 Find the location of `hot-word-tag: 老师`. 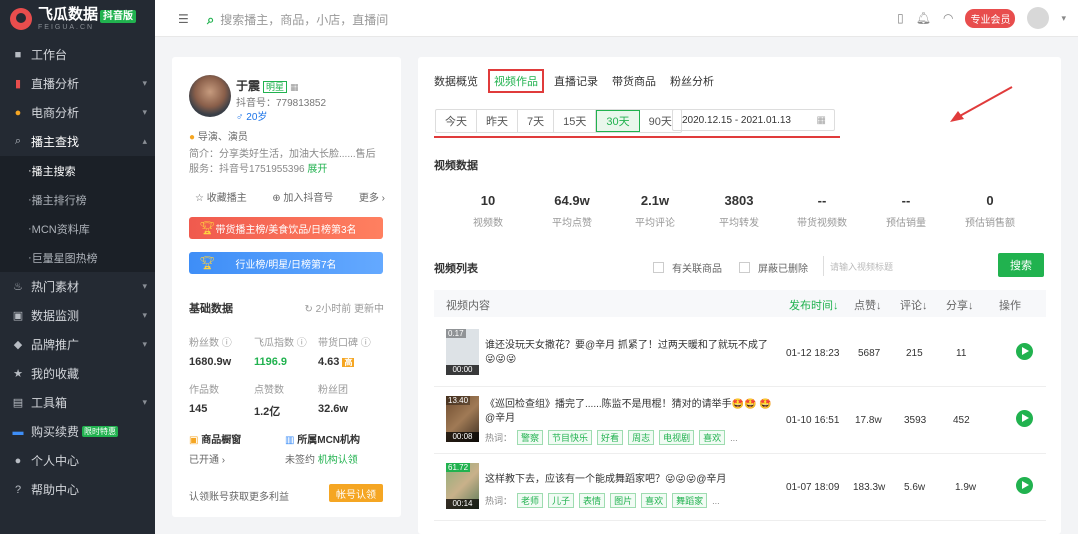

hot-word-tag: 老师 is located at coordinates (530, 500).